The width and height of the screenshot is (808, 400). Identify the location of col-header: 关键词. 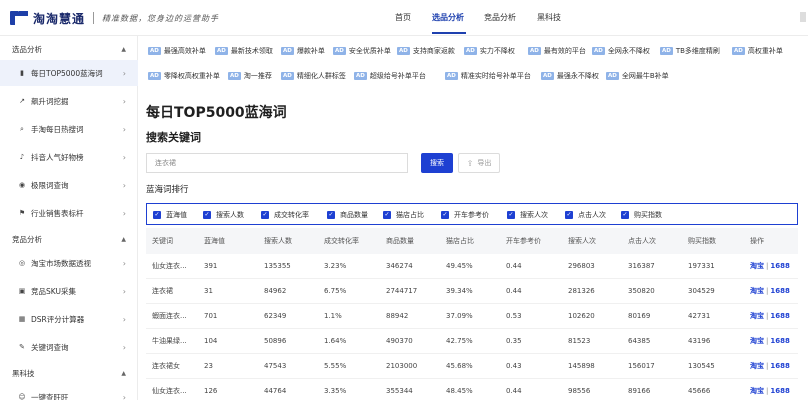
(162, 241).